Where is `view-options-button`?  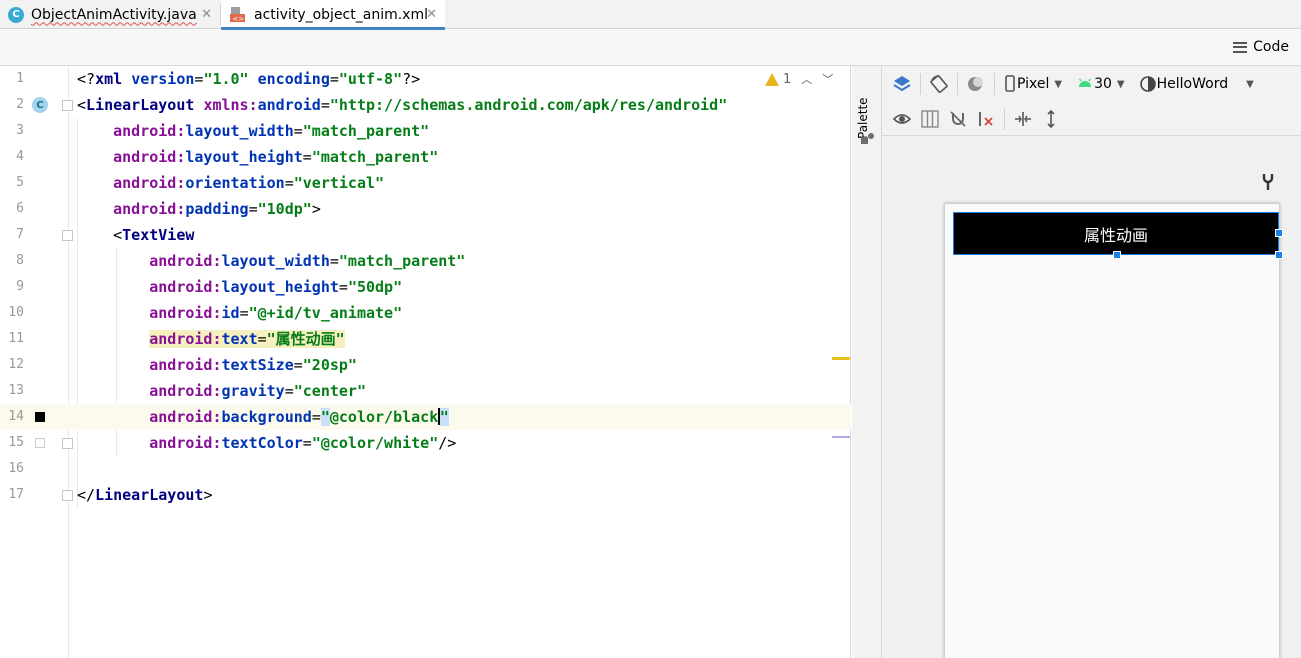 view-options-button is located at coordinates (902, 119).